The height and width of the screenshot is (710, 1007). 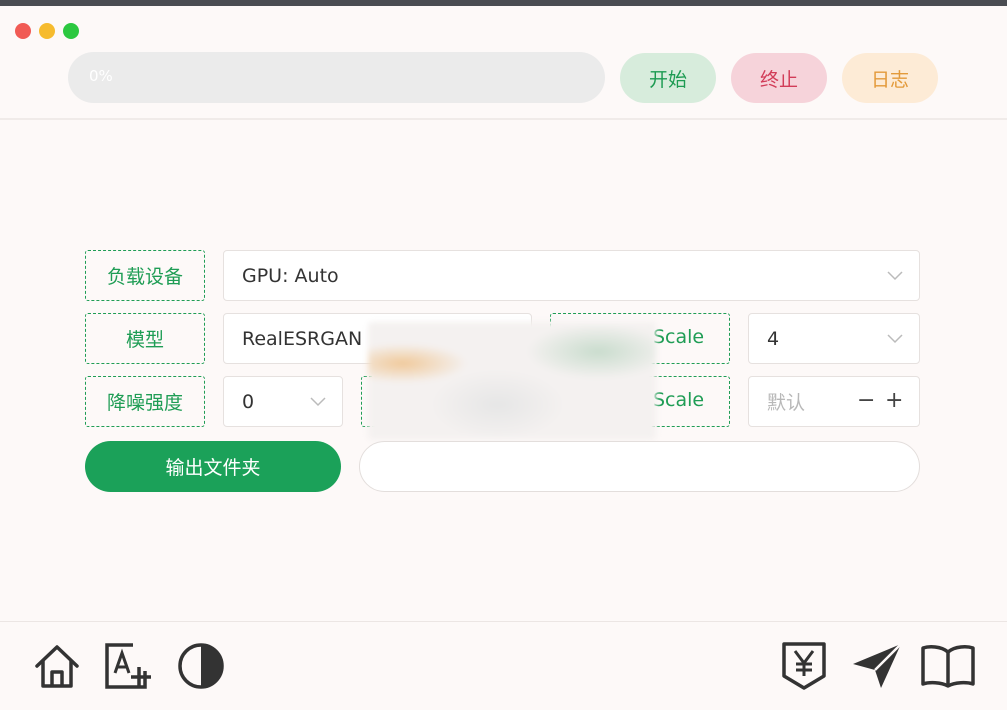 I want to click on send-icon, so click(x=877, y=666).